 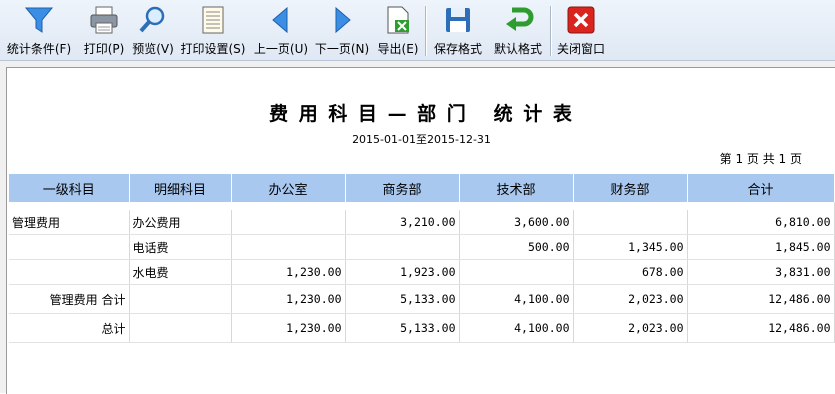 I want to click on column-header: 技术部, so click(x=516, y=188).